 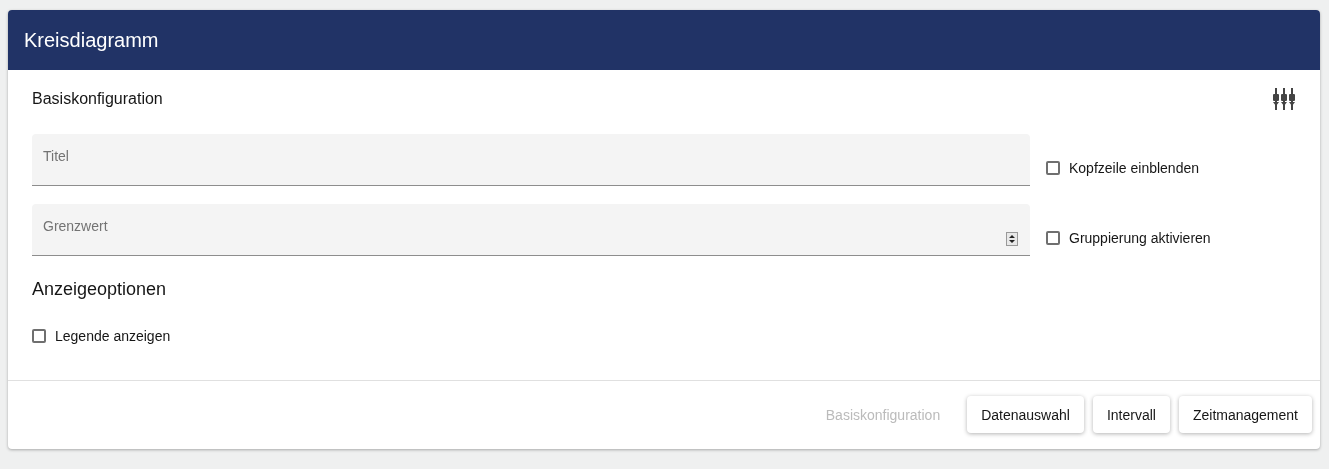 What do you see at coordinates (664, 40) in the screenshot?
I see `window-title: Kreisdiagramm` at bounding box center [664, 40].